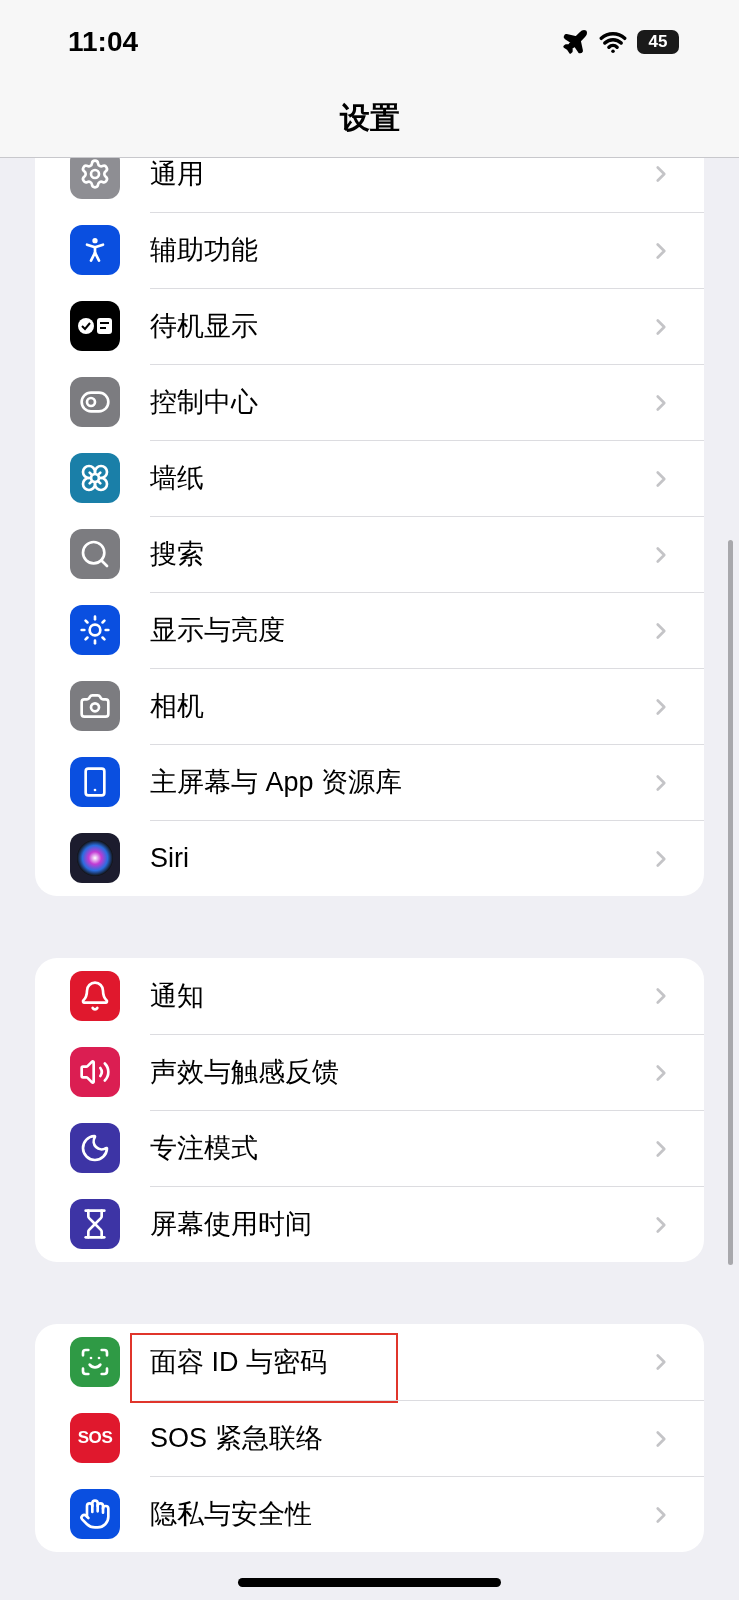 The width and height of the screenshot is (739, 1600). I want to click on settings-row: 墙纸, so click(369, 478).